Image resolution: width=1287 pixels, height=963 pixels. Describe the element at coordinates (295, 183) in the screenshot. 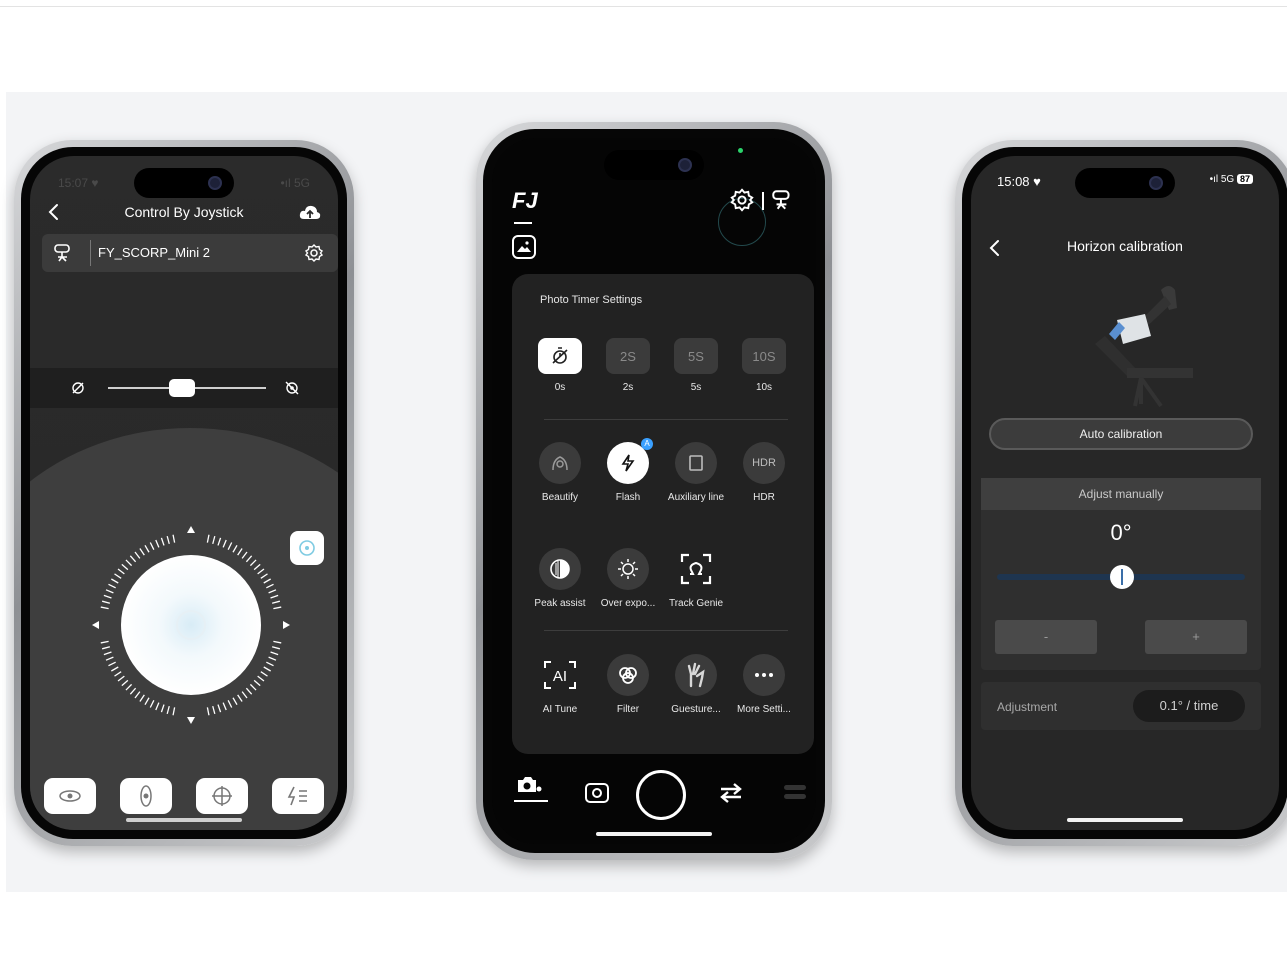

I see `status-signal: •ıl 5G` at that location.